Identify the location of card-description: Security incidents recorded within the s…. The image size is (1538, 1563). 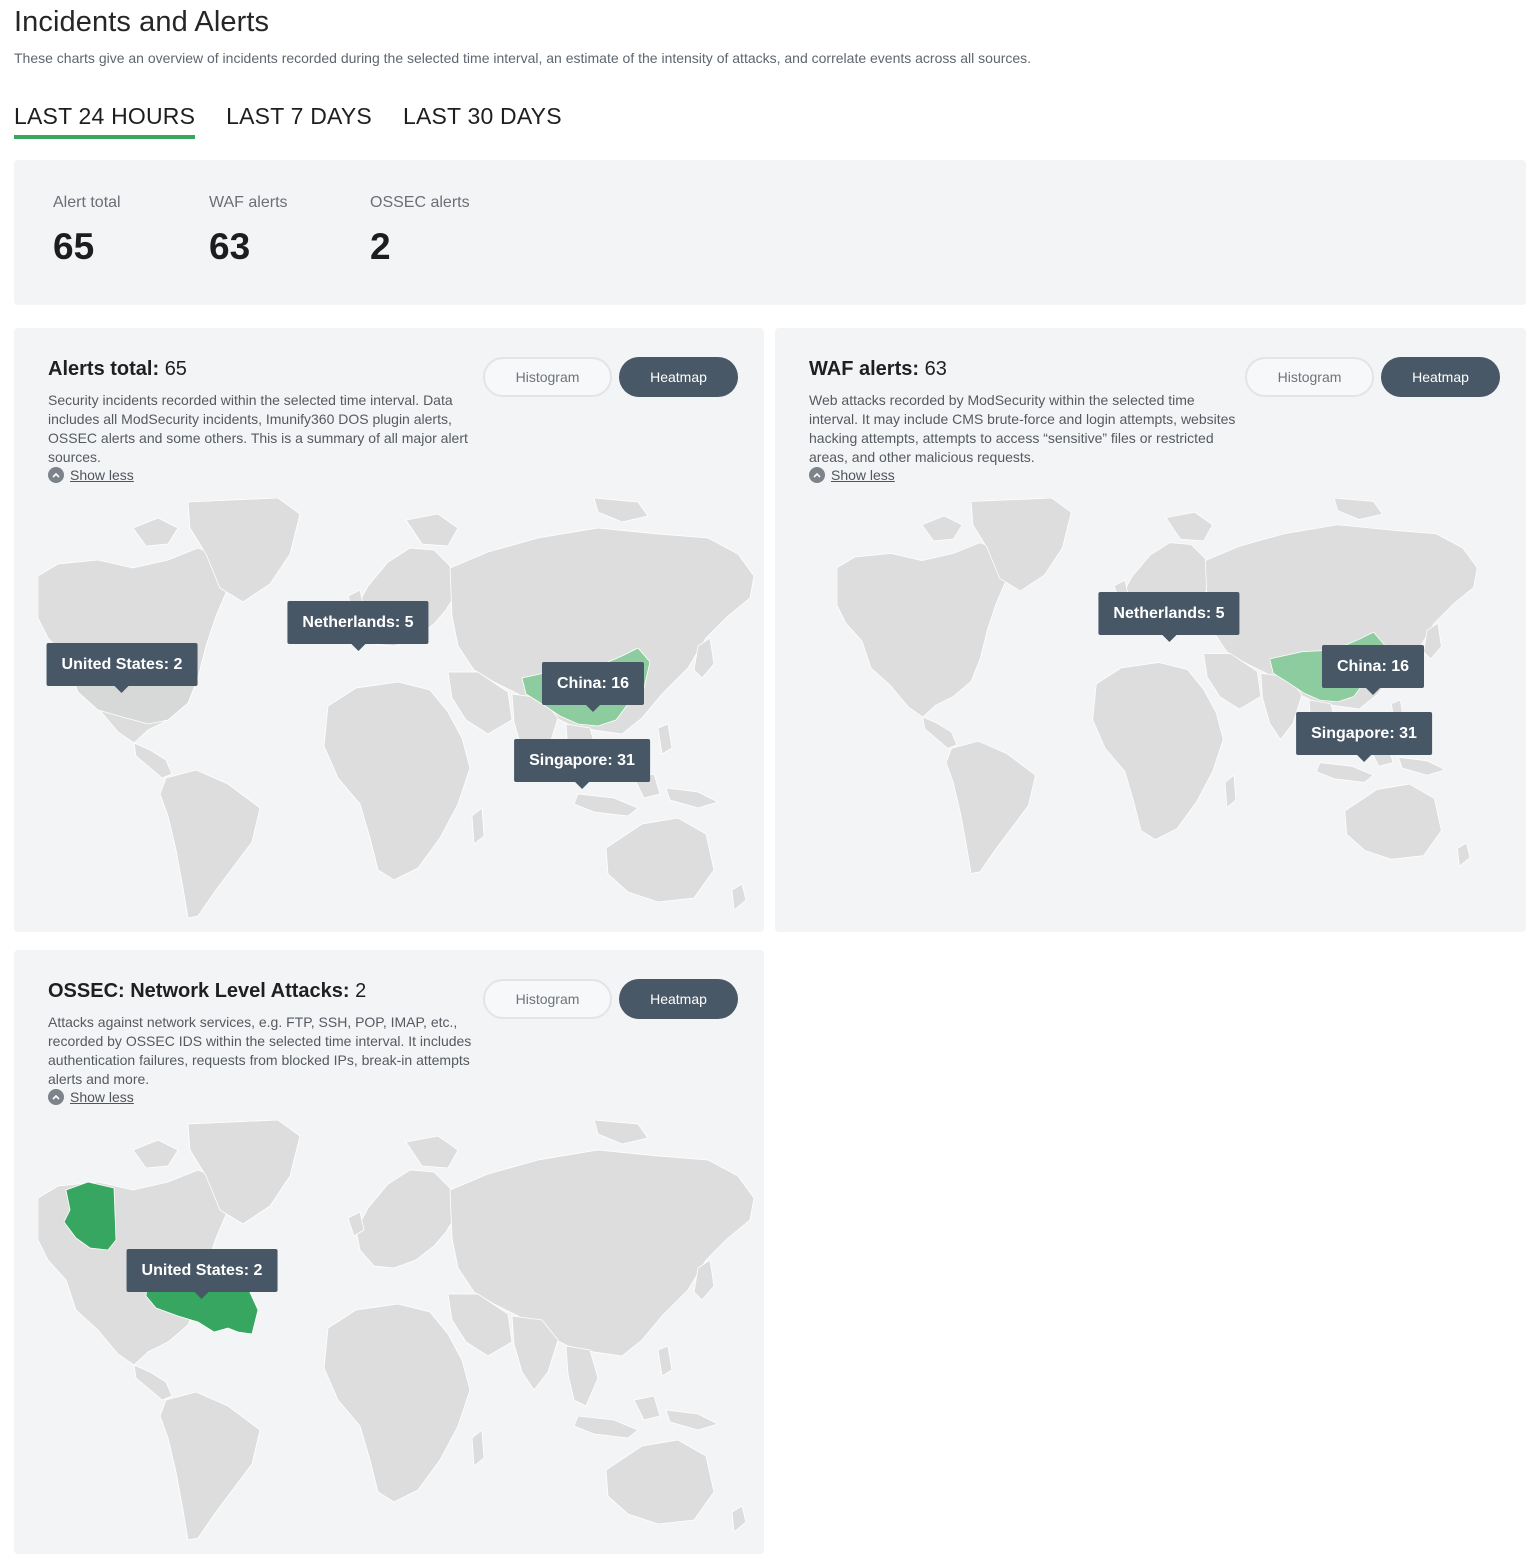
(258, 428).